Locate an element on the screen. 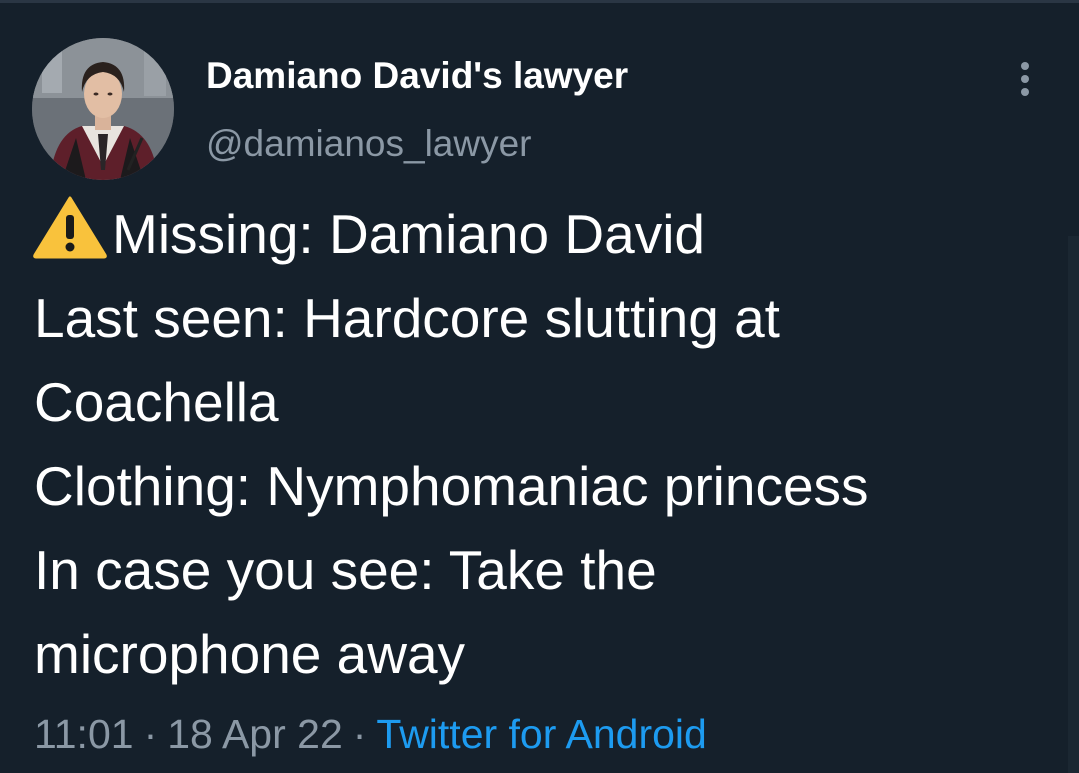 The width and height of the screenshot is (1079, 773). display-name: Damiano David's lawyer is located at coordinates (417, 76).